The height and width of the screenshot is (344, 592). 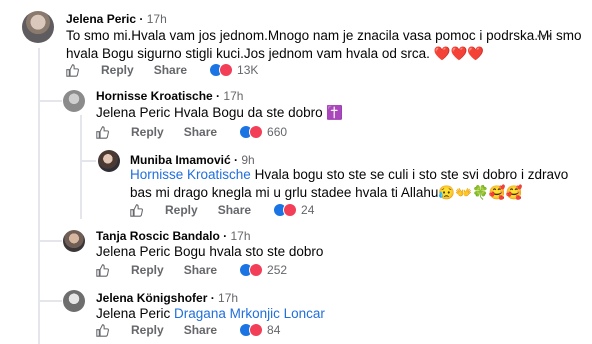 What do you see at coordinates (173, 236) in the screenshot?
I see `comment-author: Tanja Roscic Bandalo · 17h` at bounding box center [173, 236].